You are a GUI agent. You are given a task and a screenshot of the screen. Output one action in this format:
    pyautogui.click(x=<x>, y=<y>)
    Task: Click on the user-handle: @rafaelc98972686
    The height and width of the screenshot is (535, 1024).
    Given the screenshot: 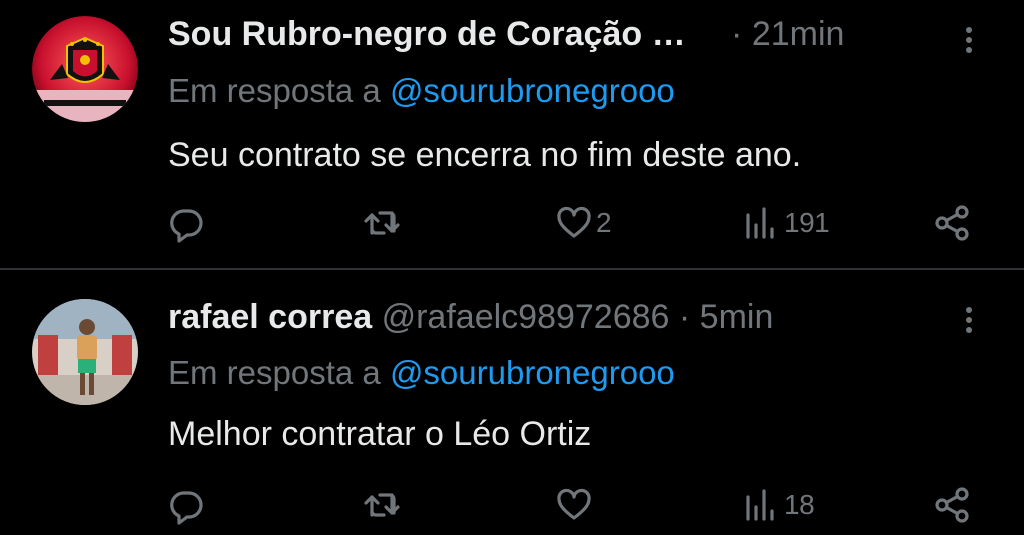 What is the action you would take?
    pyautogui.click(x=526, y=317)
    